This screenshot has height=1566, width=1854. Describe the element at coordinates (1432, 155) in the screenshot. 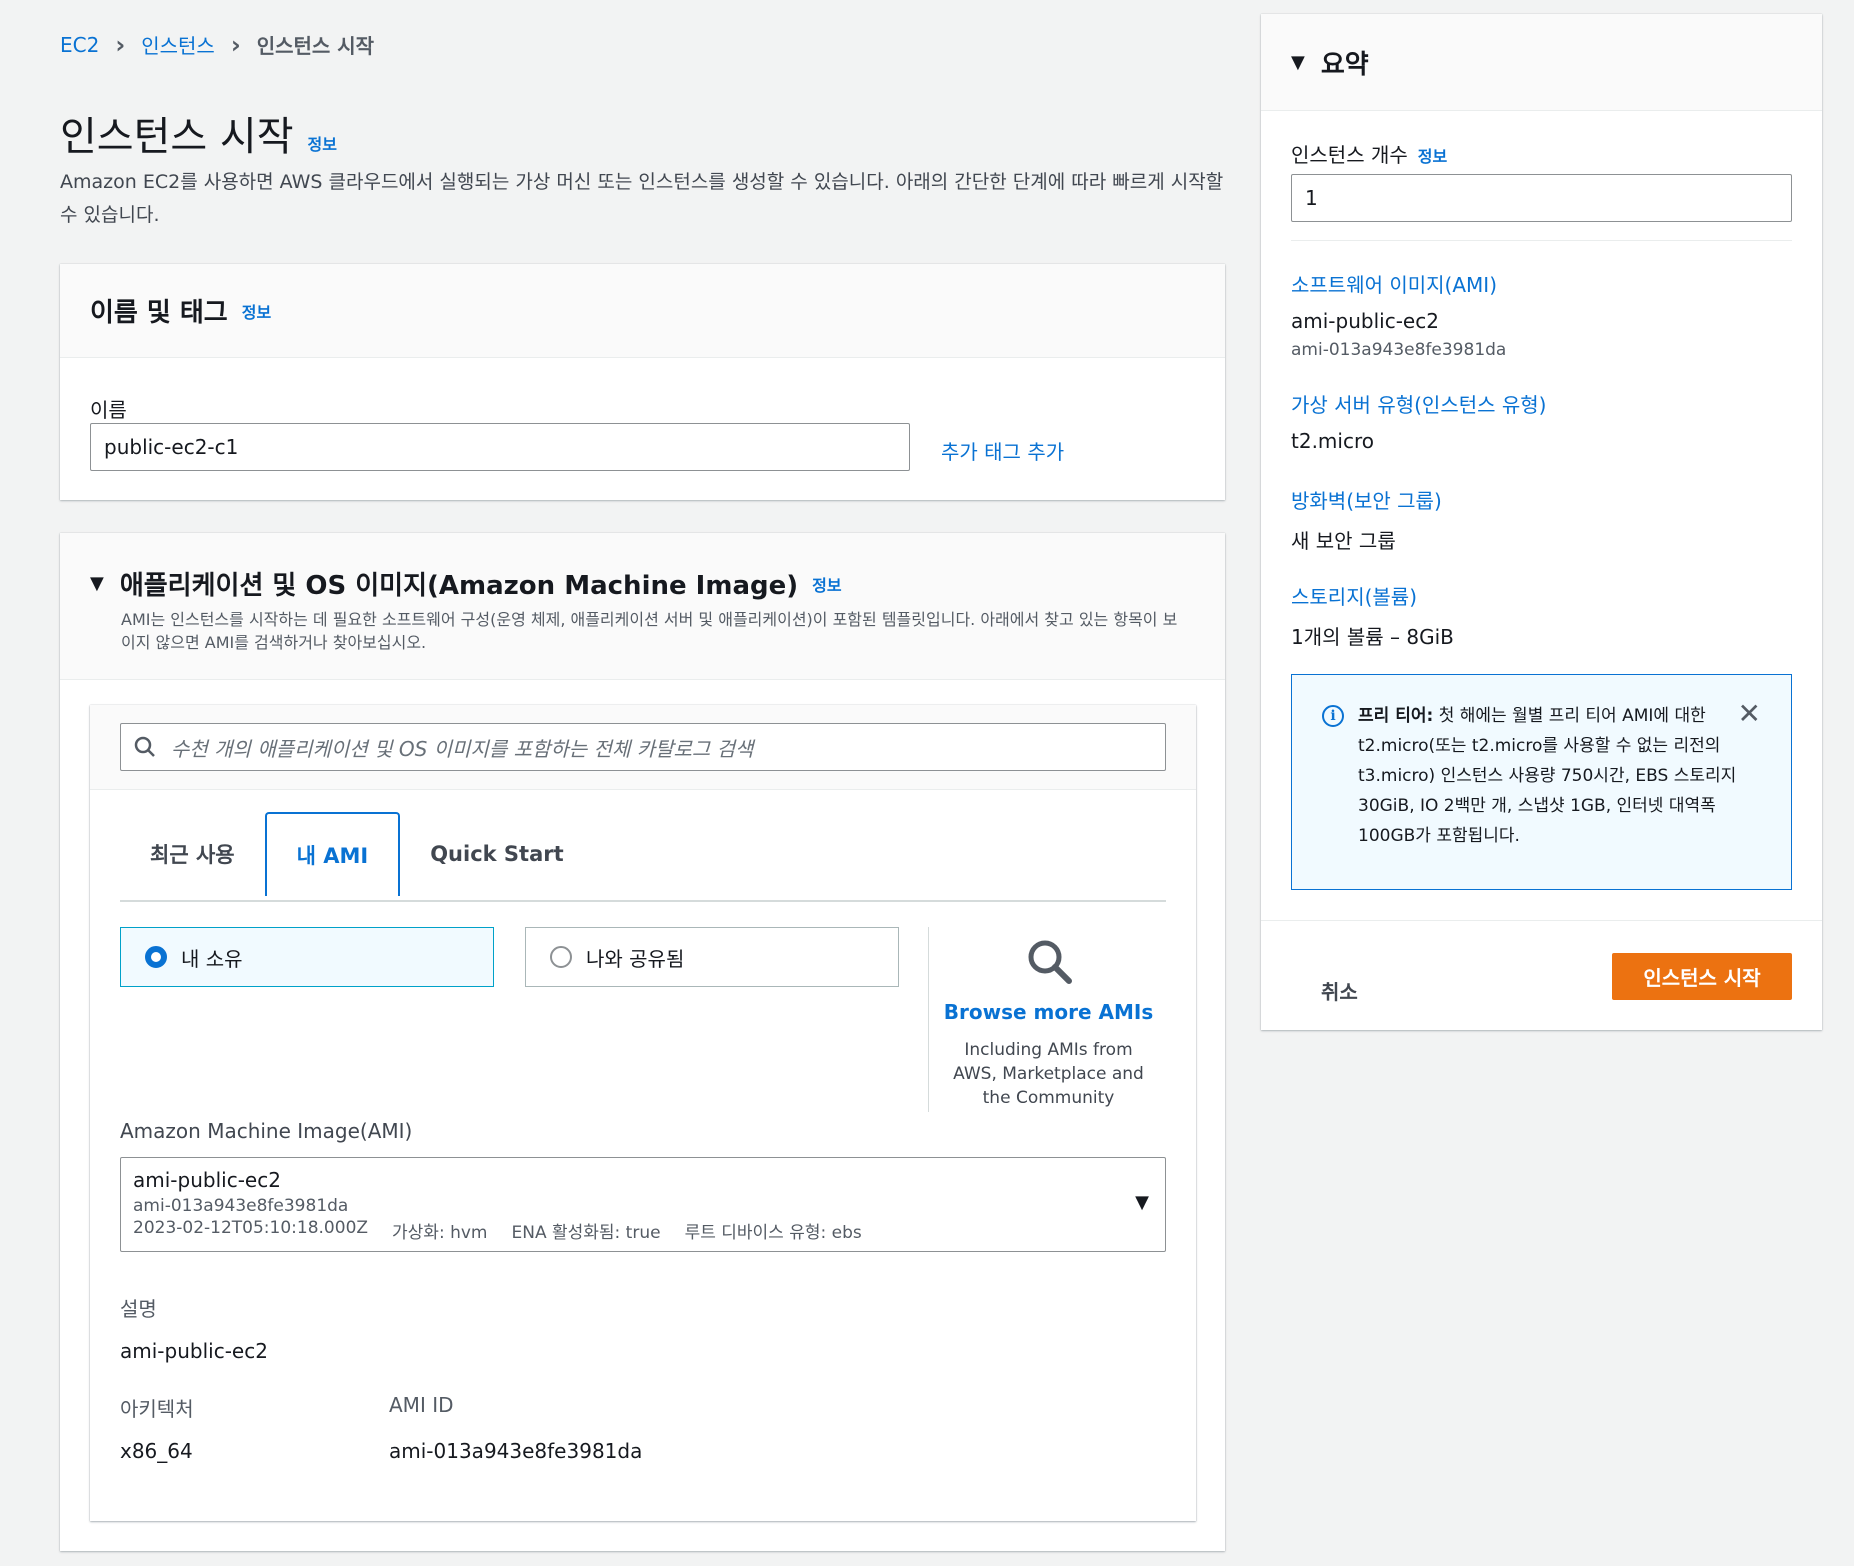

I see `instance-count-info-link: 정보` at that location.